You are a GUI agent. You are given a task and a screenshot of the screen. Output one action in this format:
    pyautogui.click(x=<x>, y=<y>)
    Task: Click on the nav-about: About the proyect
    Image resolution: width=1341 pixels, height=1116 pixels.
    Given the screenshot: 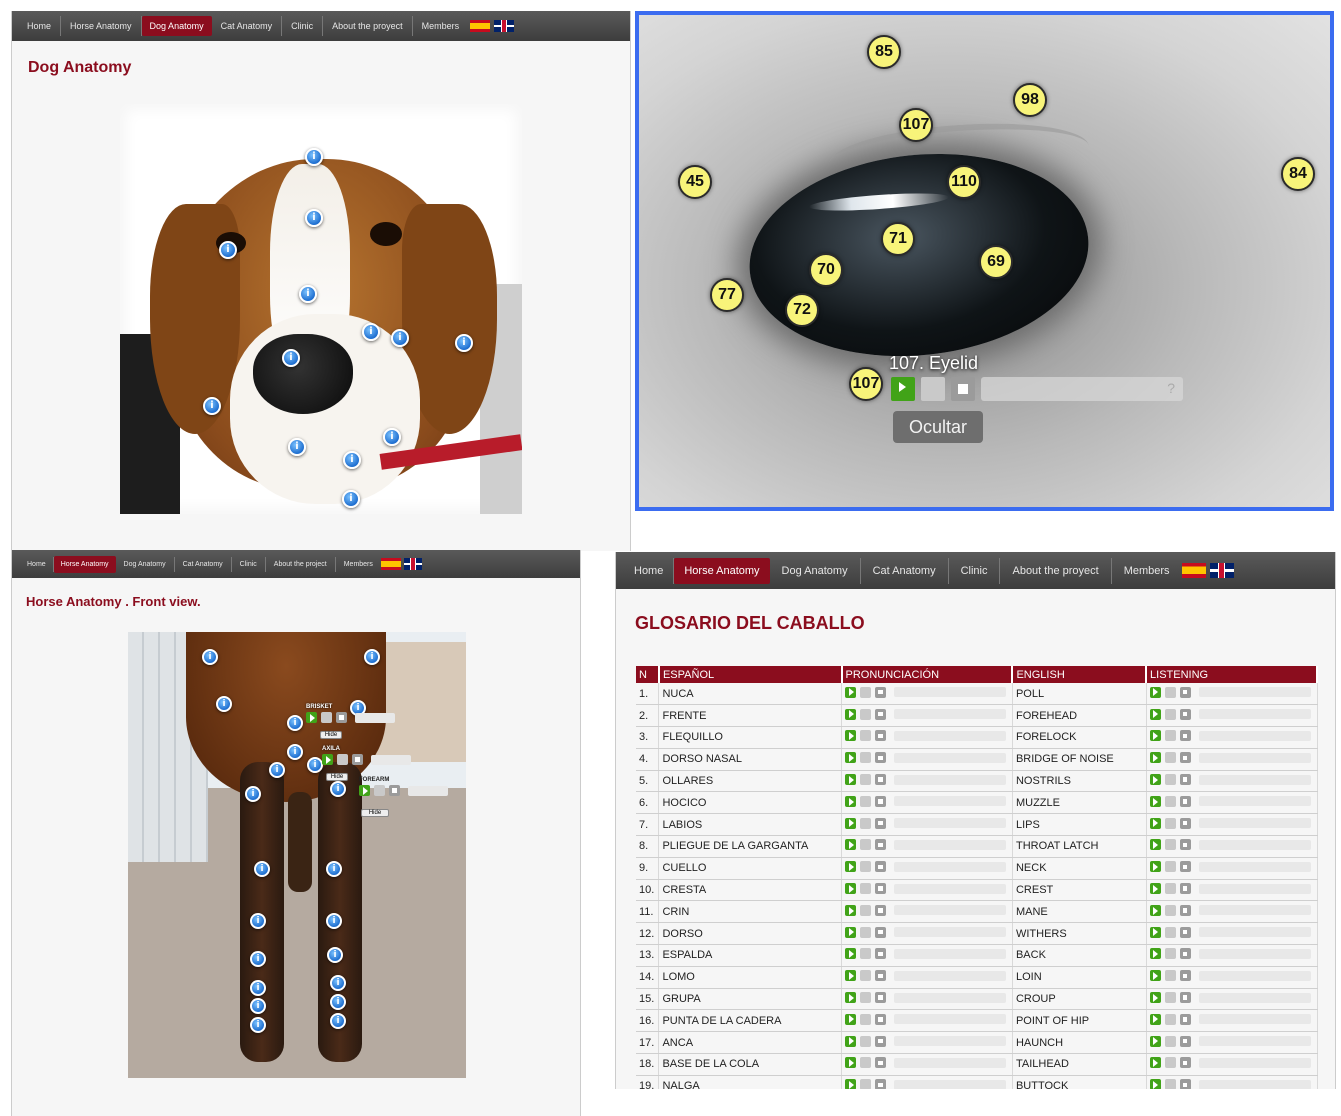 What is the action you would take?
    pyautogui.click(x=1056, y=570)
    